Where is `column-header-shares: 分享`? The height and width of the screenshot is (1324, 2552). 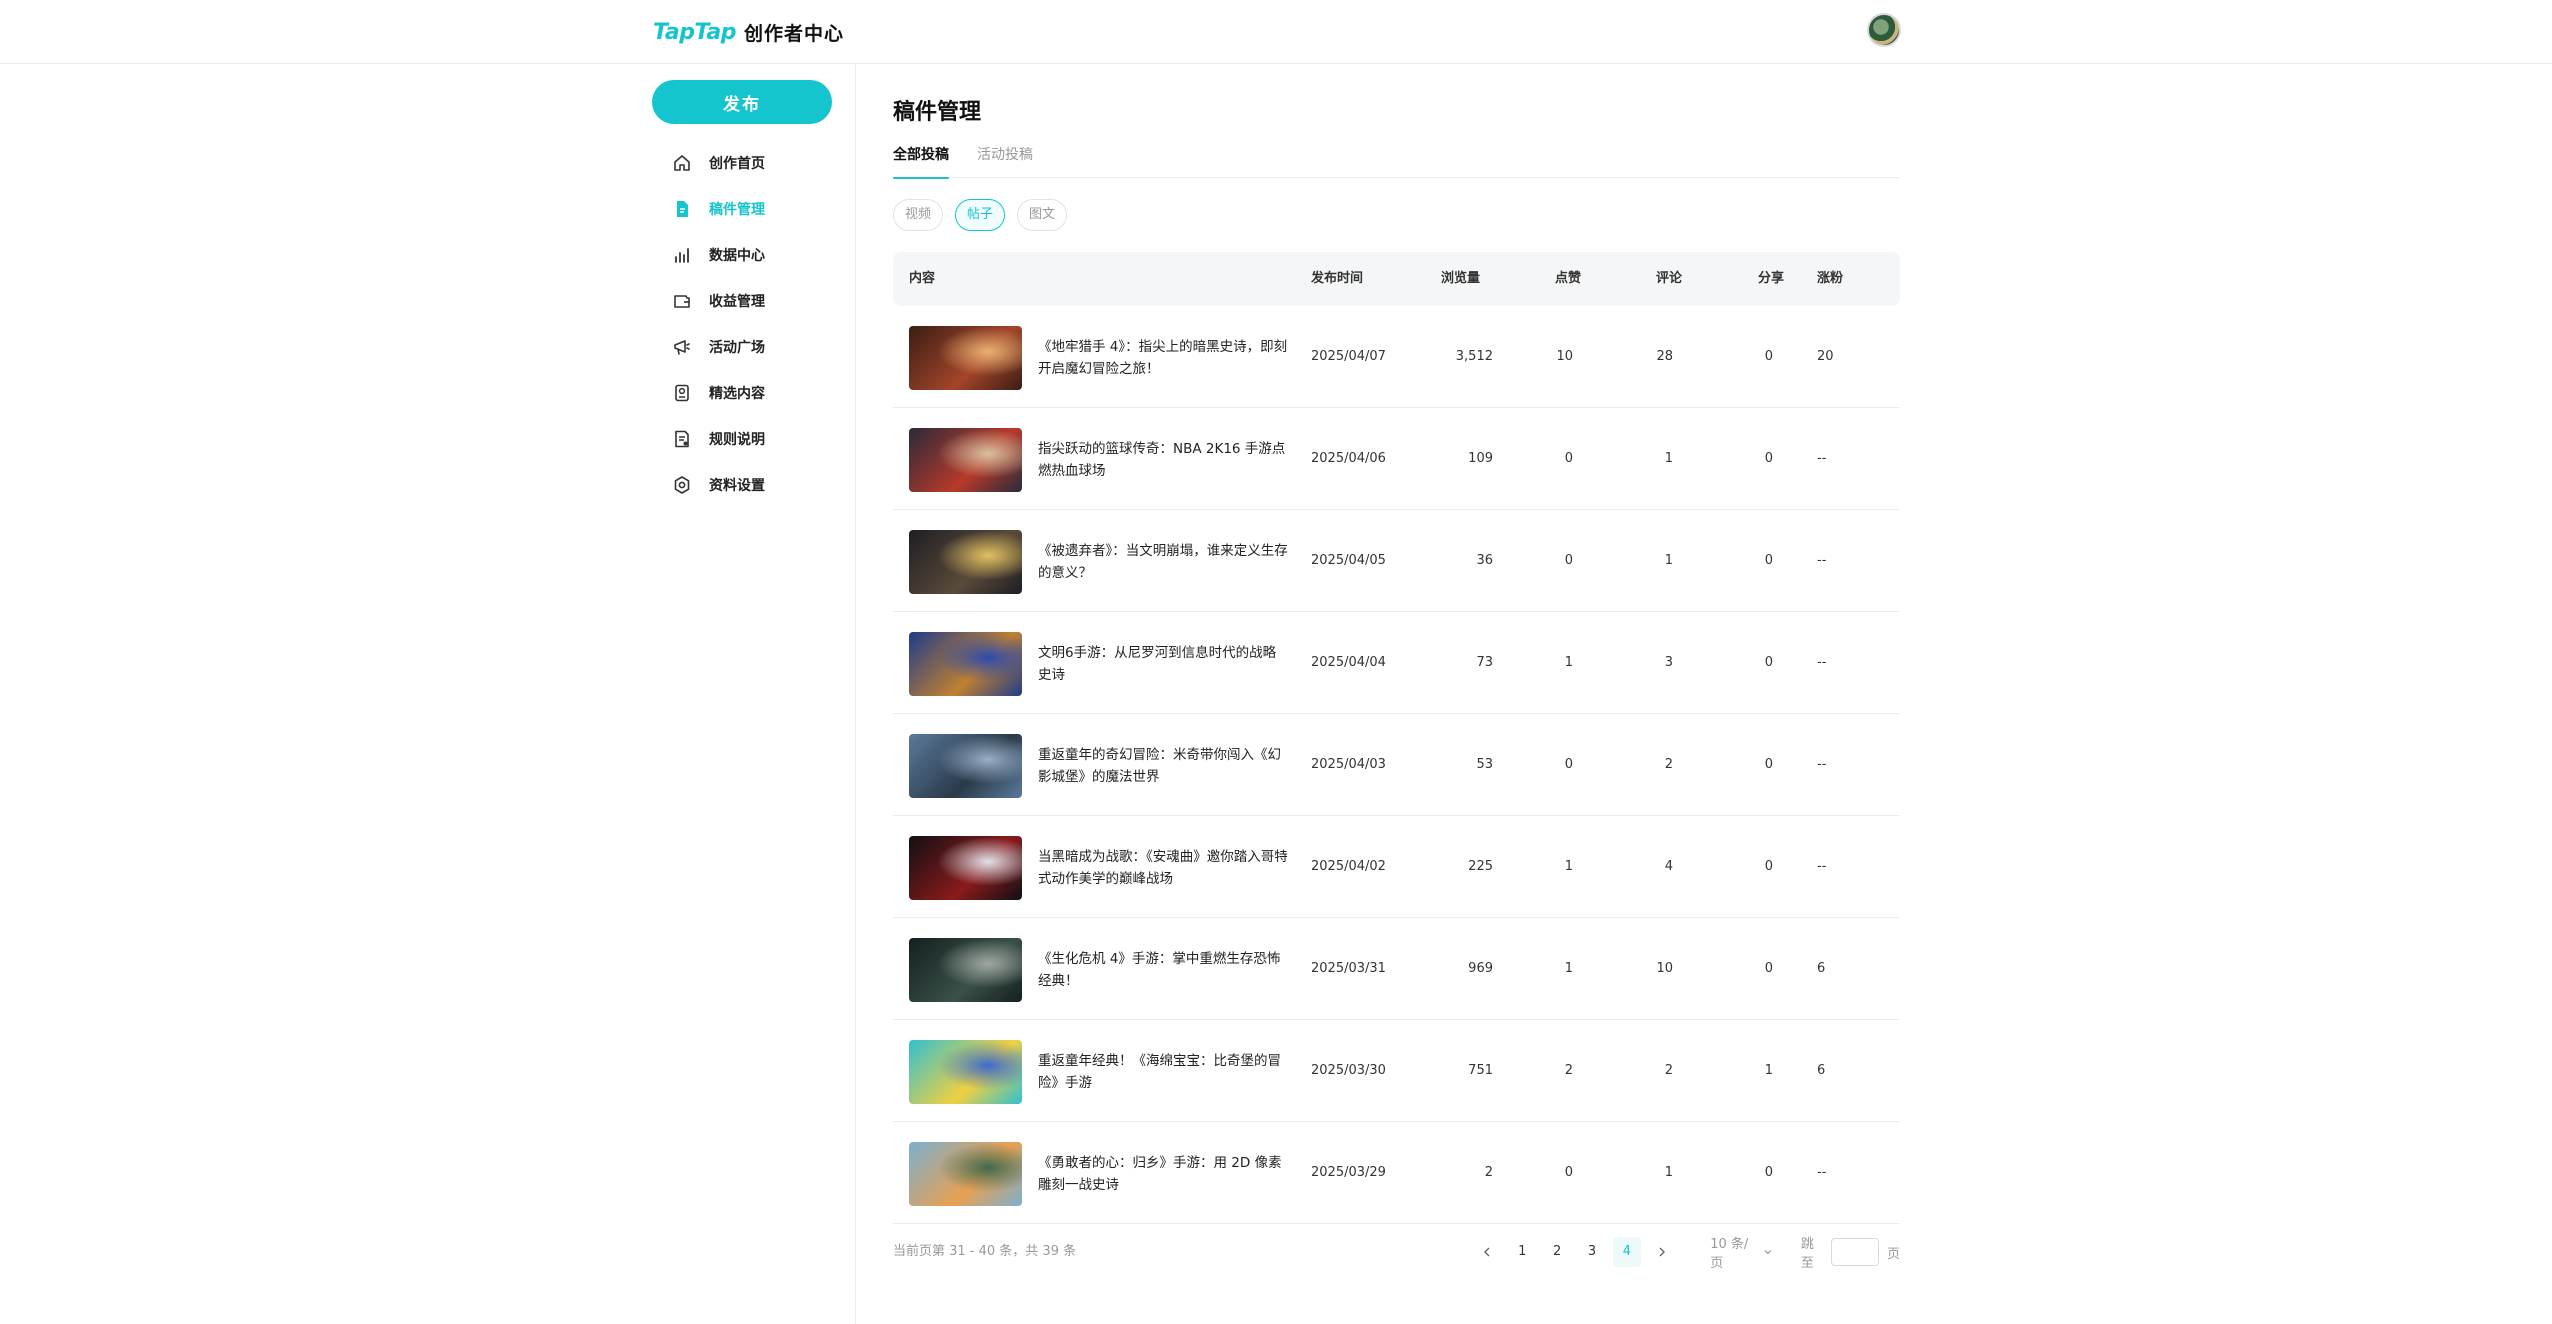 column-header-shares: 分享 is located at coordinates (1771, 278).